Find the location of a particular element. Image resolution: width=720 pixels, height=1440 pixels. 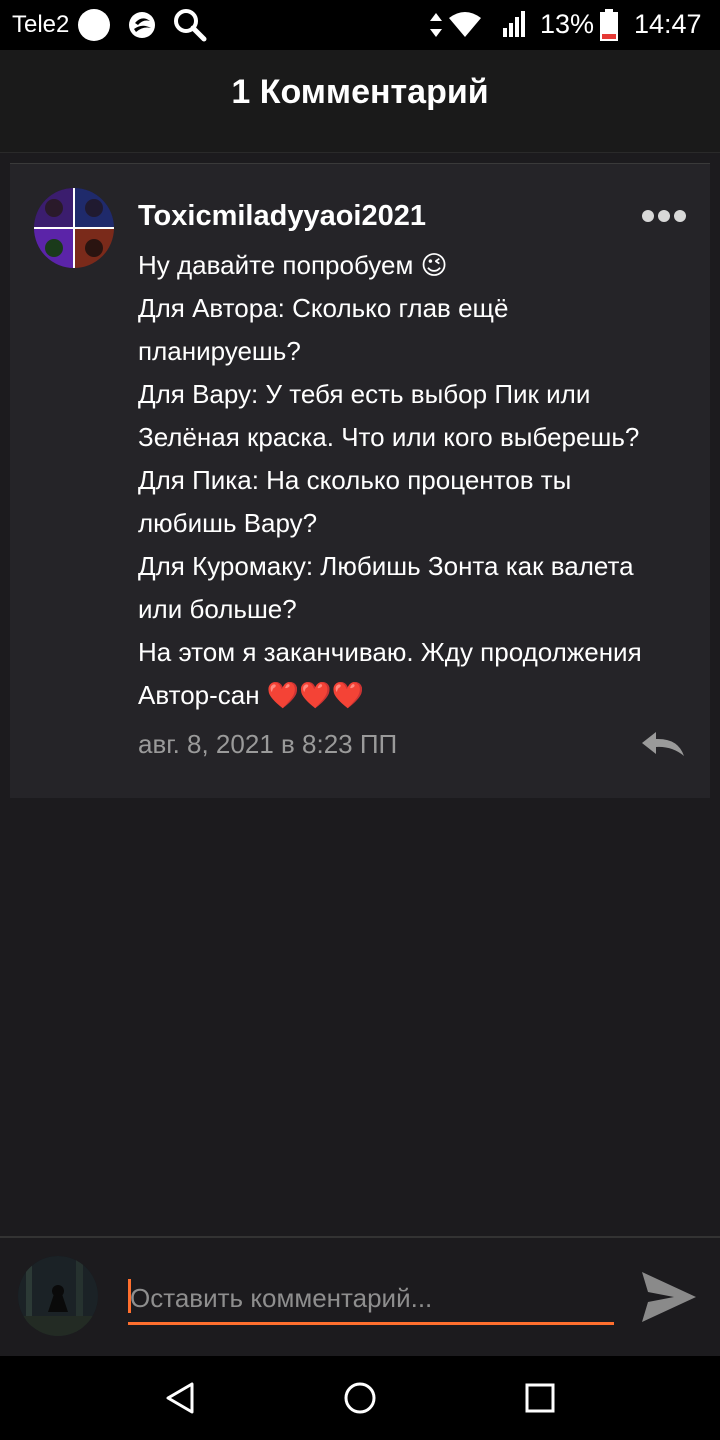

comment-line: На этом я заканчиваю. Жду продолжения is located at coordinates (390, 652).